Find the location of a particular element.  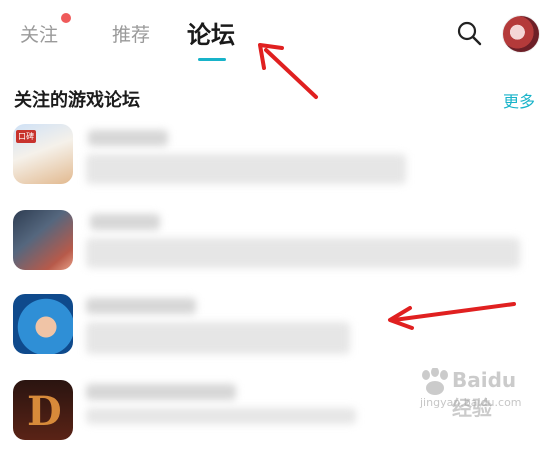

rating-badge: 口碑 is located at coordinates (26, 136).